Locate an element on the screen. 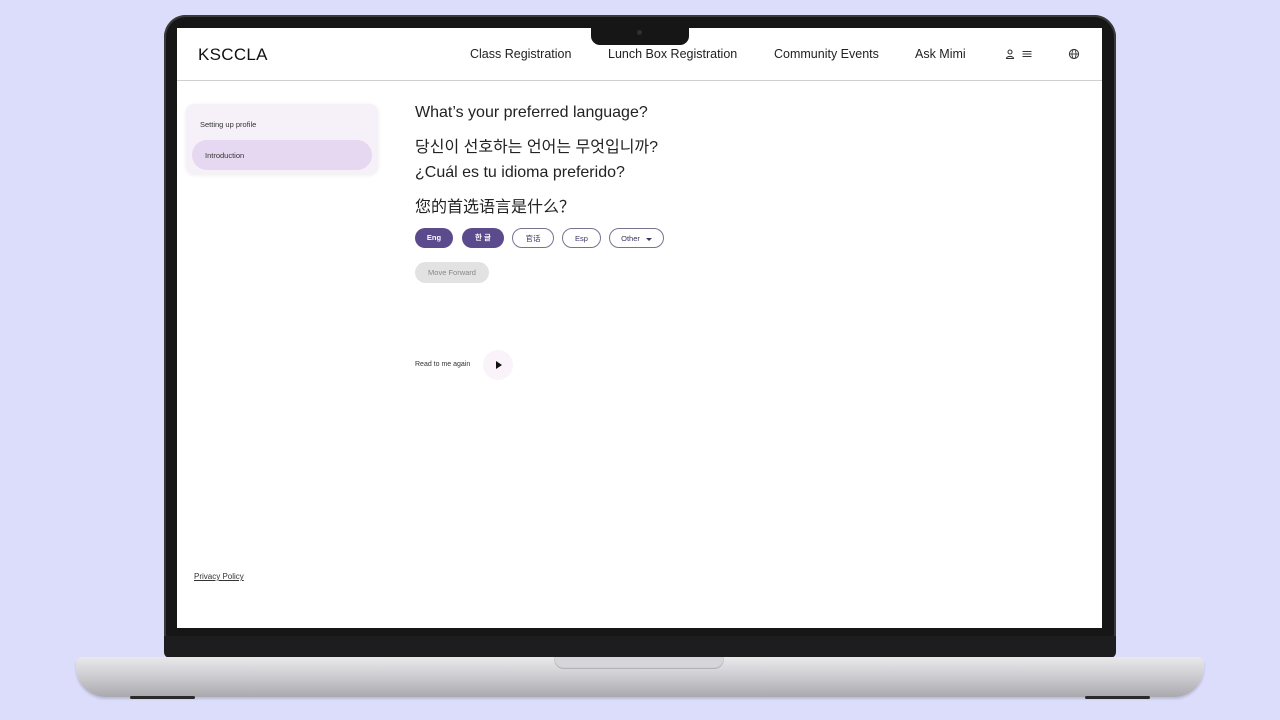 This screenshot has width=1280, height=720. chevron-down-icon is located at coordinates (648, 239).